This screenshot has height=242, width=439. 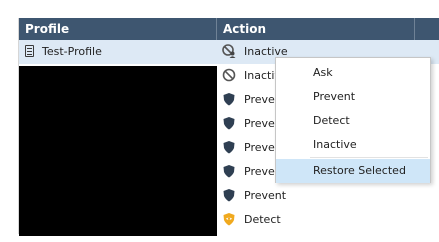 I want to click on grid-header: Profile Action, so click(x=229, y=29).